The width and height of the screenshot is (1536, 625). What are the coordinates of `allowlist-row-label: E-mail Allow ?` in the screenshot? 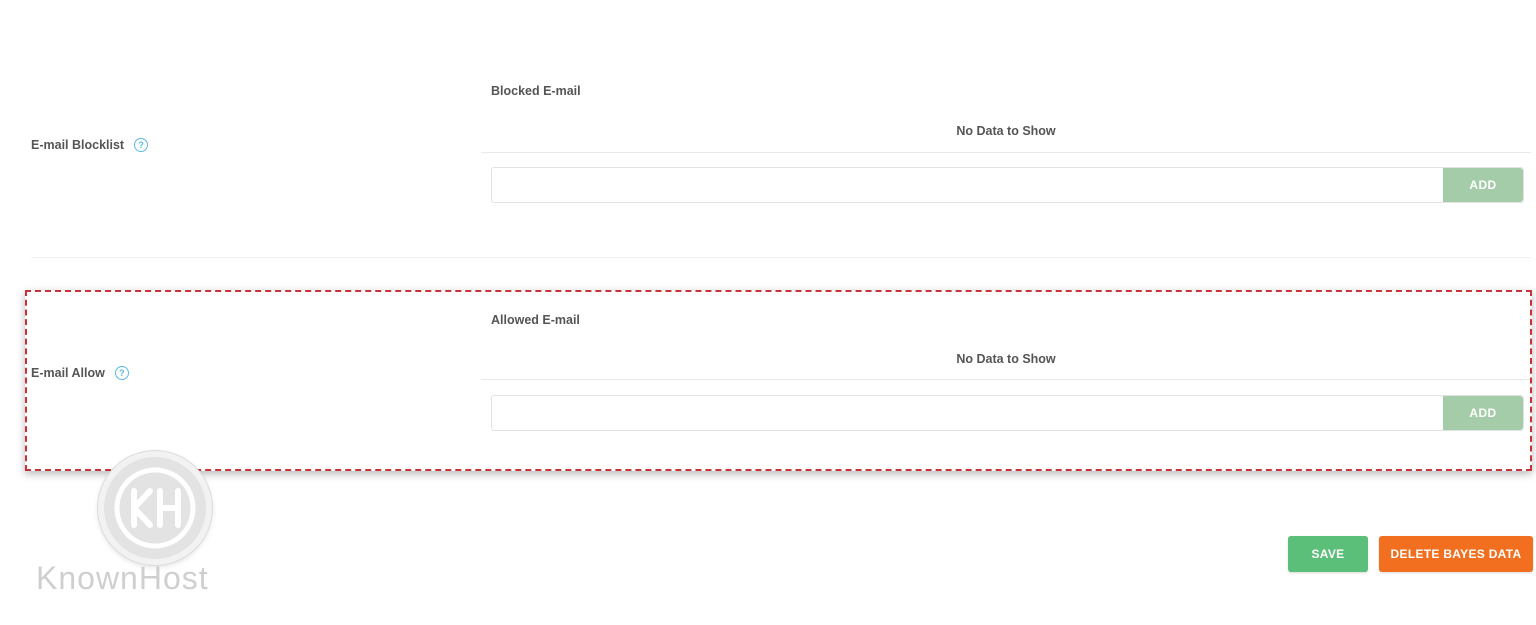 It's located at (80, 373).